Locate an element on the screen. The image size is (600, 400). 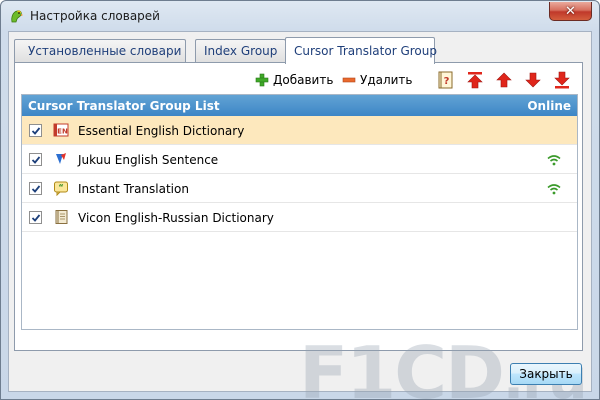
item-label: Instant Translation is located at coordinates (133, 189).